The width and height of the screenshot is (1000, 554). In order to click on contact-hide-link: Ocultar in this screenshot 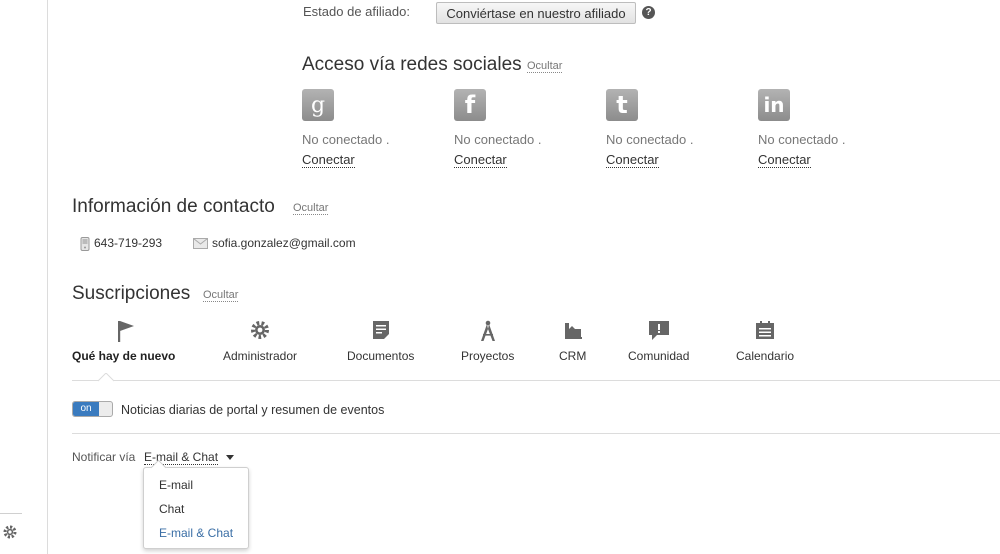, I will do `click(311, 208)`.